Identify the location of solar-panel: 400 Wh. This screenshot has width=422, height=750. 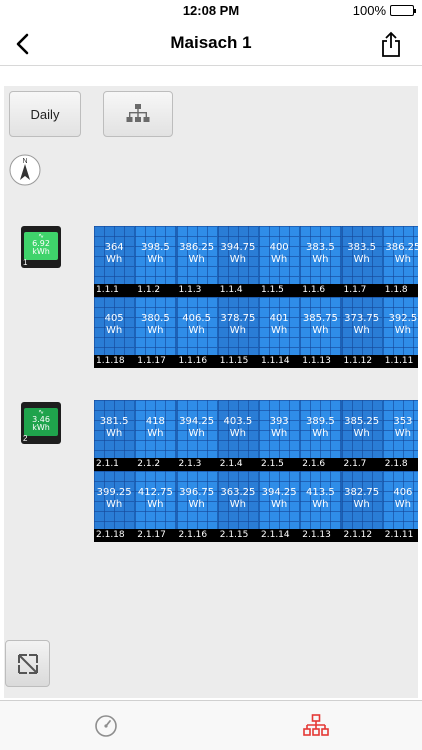
(280, 255).